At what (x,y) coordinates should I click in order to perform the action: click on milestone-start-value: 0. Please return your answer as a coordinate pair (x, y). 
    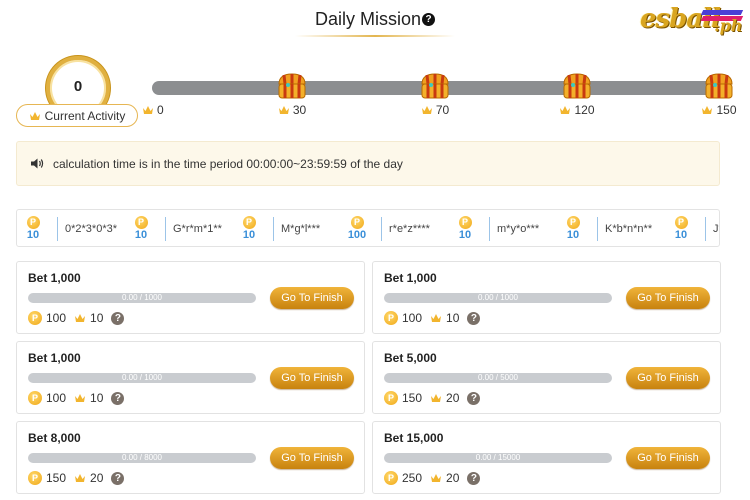
    Looking at the image, I should click on (160, 110).